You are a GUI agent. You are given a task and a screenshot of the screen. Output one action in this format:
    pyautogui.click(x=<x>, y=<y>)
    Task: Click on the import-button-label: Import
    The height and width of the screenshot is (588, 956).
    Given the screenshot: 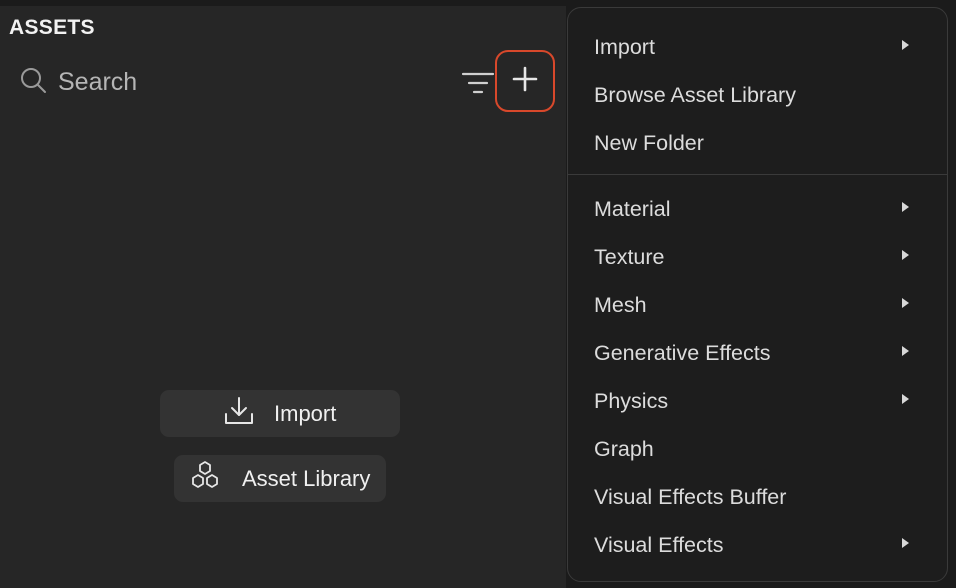 What is the action you would take?
    pyautogui.click(x=305, y=413)
    